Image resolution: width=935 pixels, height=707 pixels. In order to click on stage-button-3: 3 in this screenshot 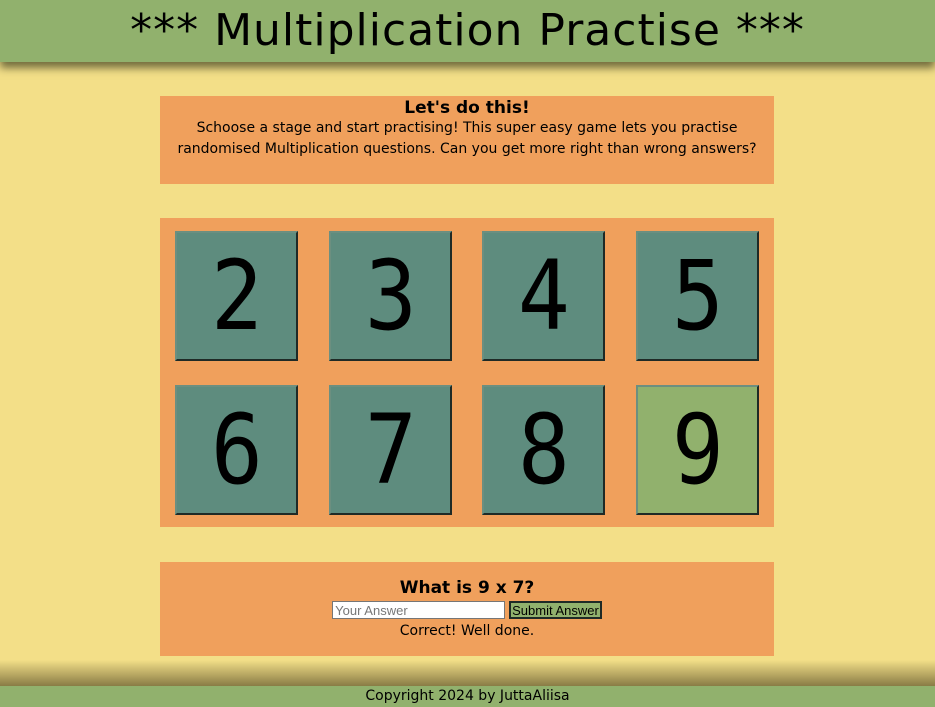, I will do `click(390, 296)`.